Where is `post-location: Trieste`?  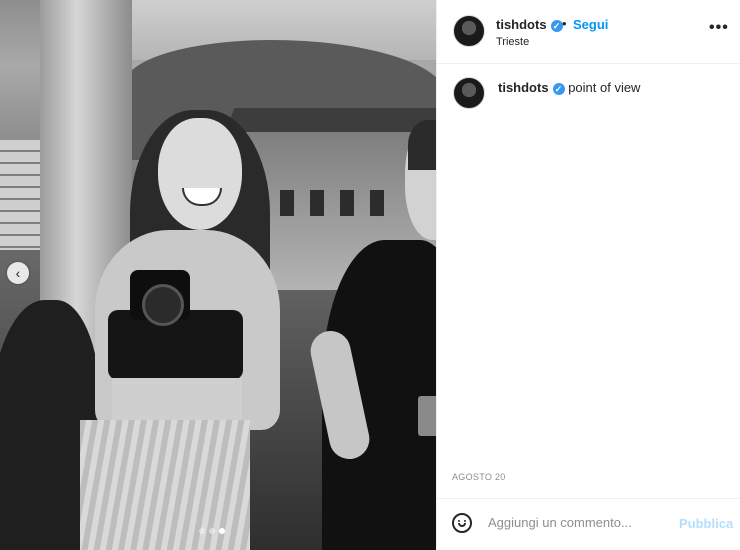
post-location: Trieste is located at coordinates (512, 42).